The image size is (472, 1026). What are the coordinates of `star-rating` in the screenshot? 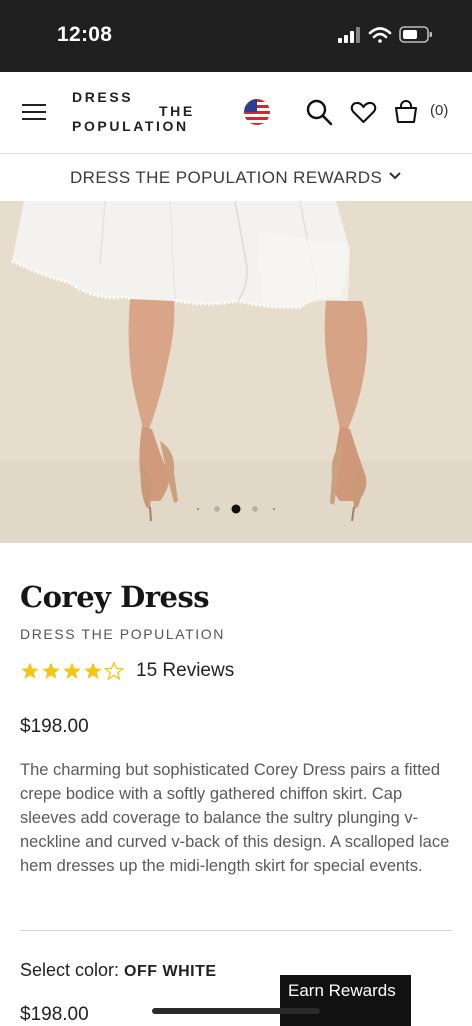 It's located at (72, 671).